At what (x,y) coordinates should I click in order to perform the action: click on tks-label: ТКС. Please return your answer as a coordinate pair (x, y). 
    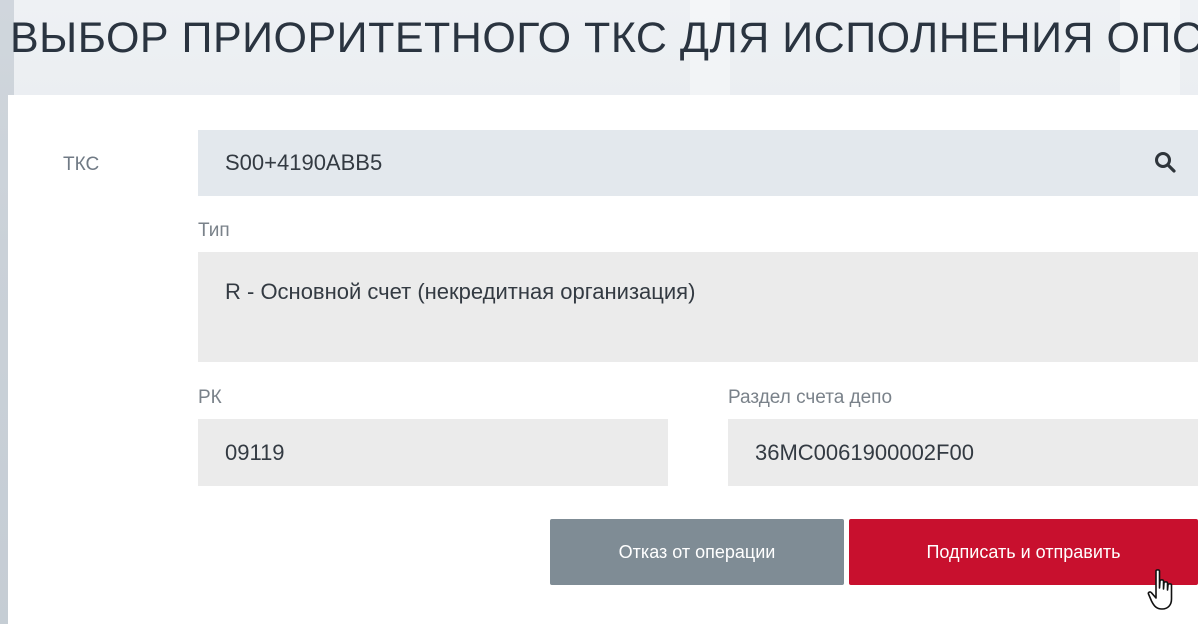
    Looking at the image, I should click on (81, 164).